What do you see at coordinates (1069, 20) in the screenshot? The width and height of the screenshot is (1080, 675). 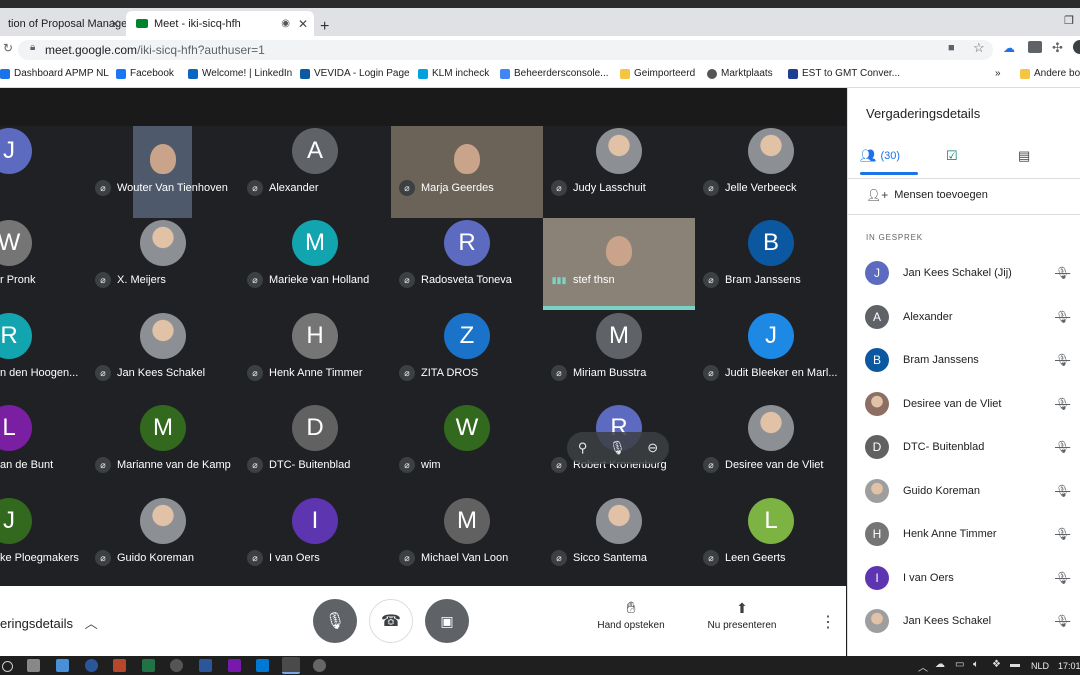 I see `restore-window-icon: ❐` at bounding box center [1069, 20].